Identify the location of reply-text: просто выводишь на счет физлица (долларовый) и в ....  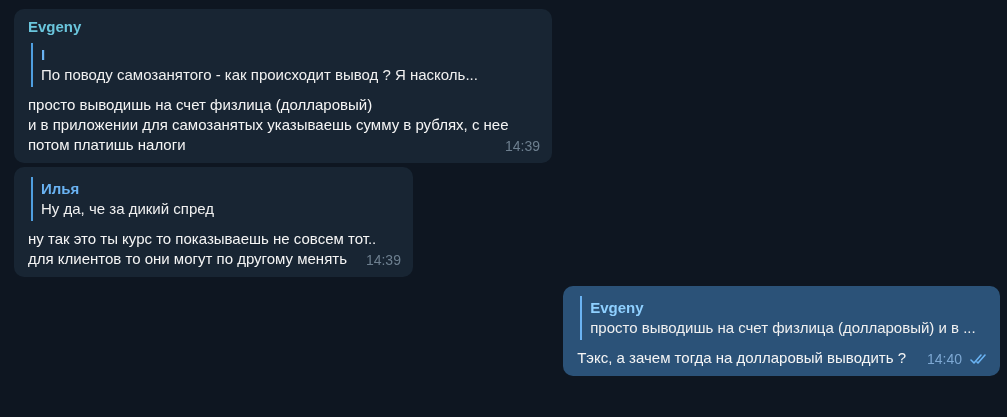
(783, 328).